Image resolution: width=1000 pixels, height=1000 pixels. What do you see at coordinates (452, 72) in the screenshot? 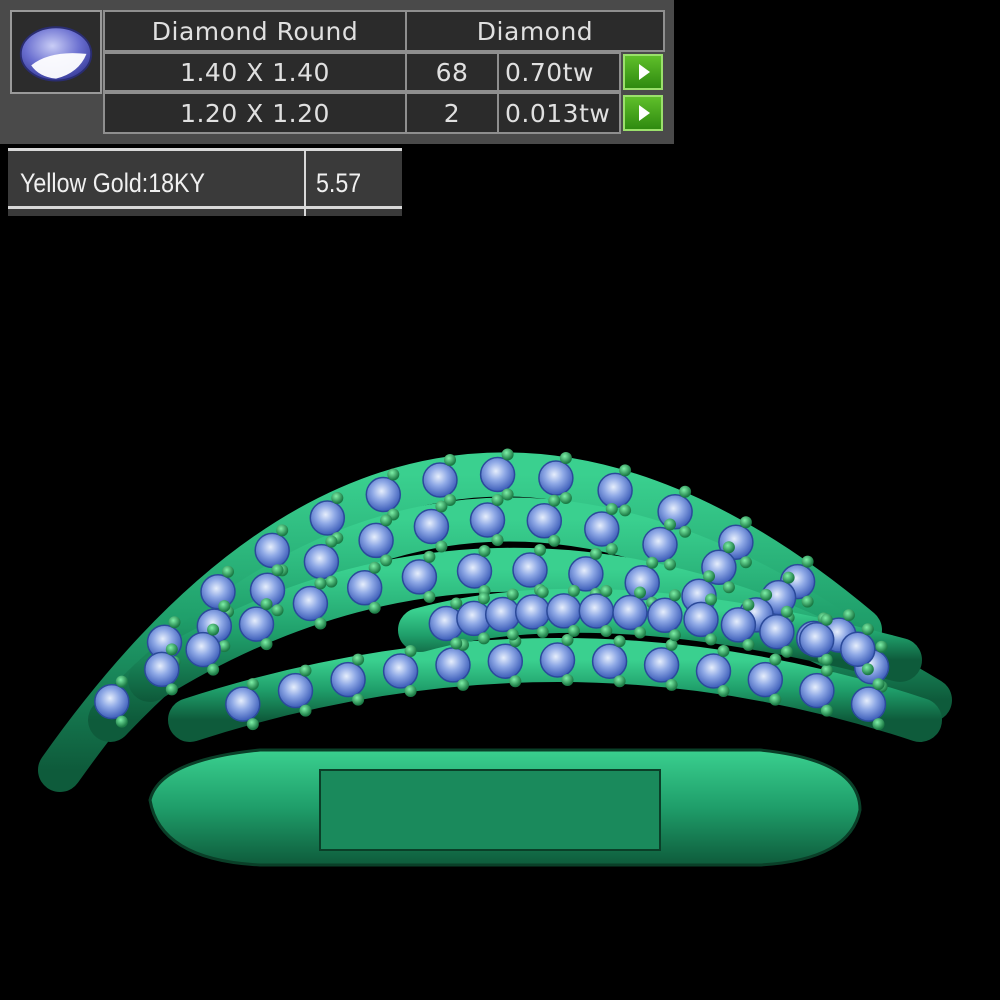
I see `stone-count-cell: 68` at bounding box center [452, 72].